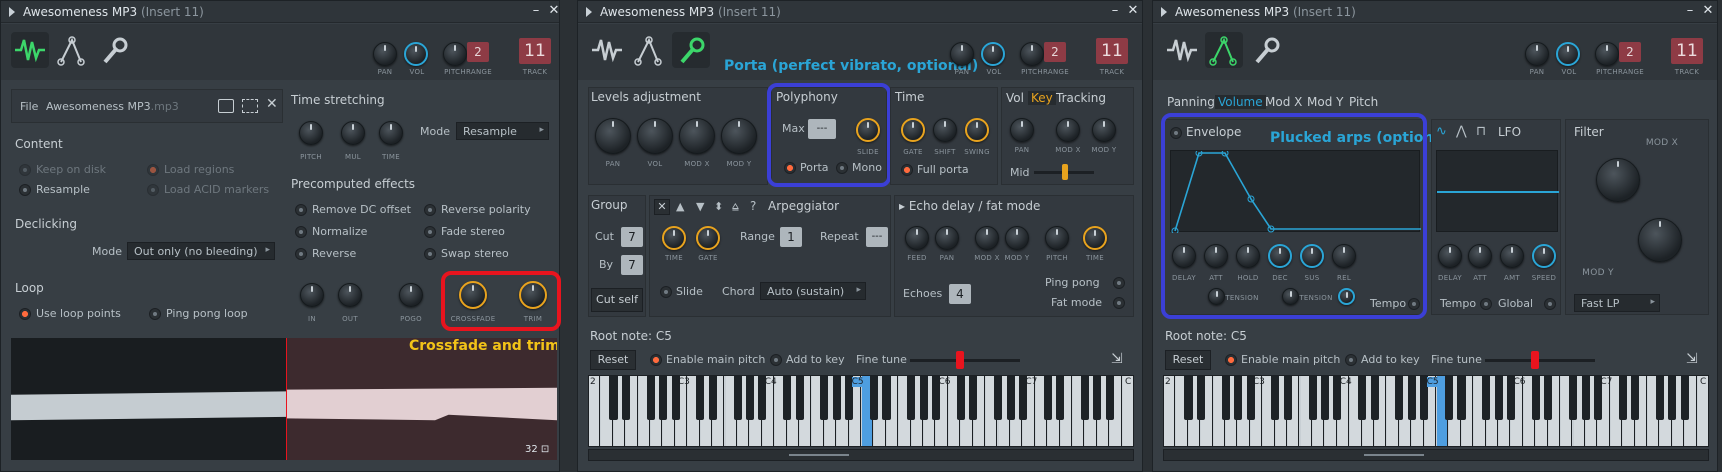 This screenshot has height=472, width=1722. What do you see at coordinates (822, 129) in the screenshot?
I see `max-value: ---` at bounding box center [822, 129].